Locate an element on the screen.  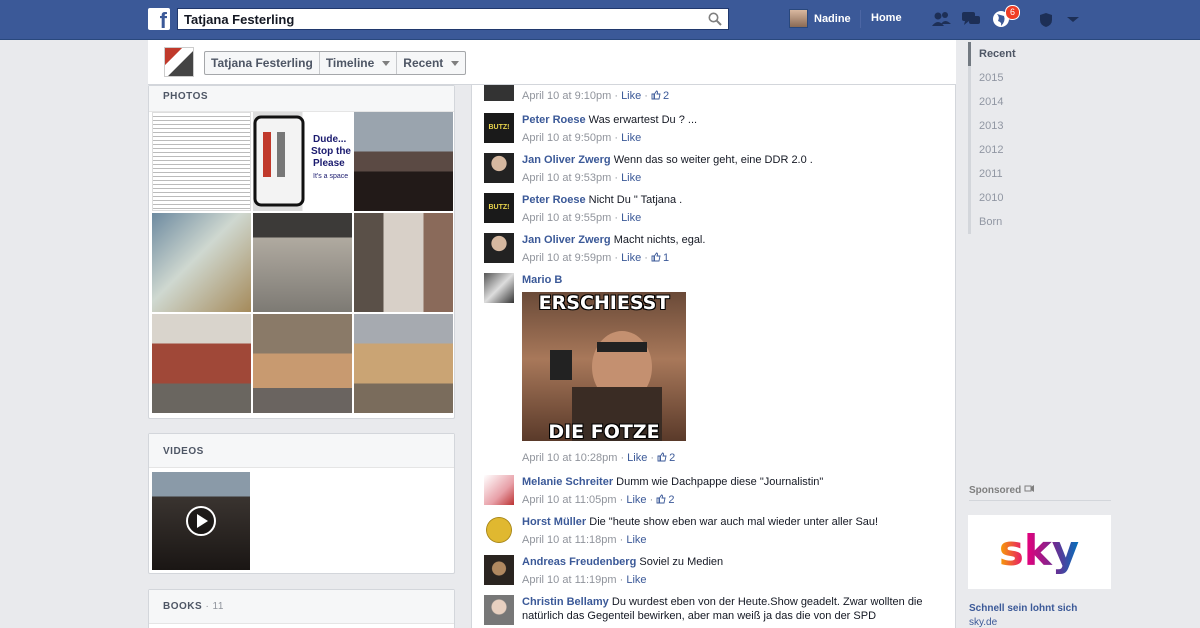
meme-image: ERSCHIESST DIE FOTZE is located at coordinates (604, 366).